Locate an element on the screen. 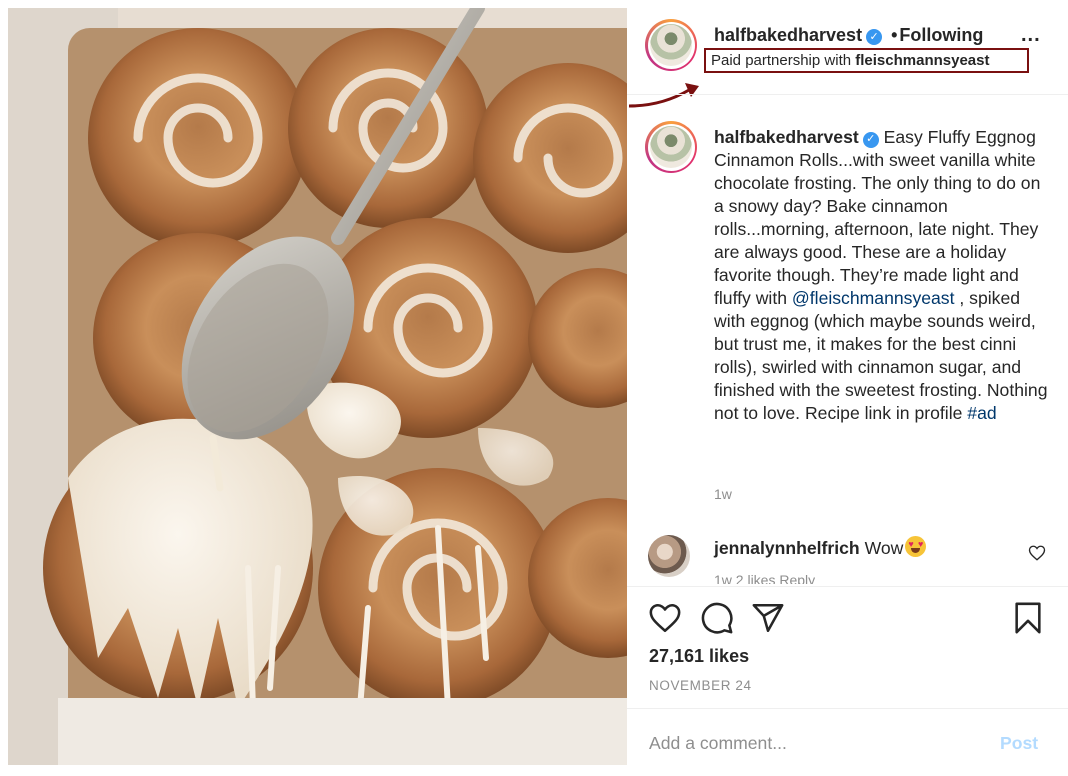 The width and height of the screenshot is (1068, 776). comment-bubble-icon is located at coordinates (717, 618).